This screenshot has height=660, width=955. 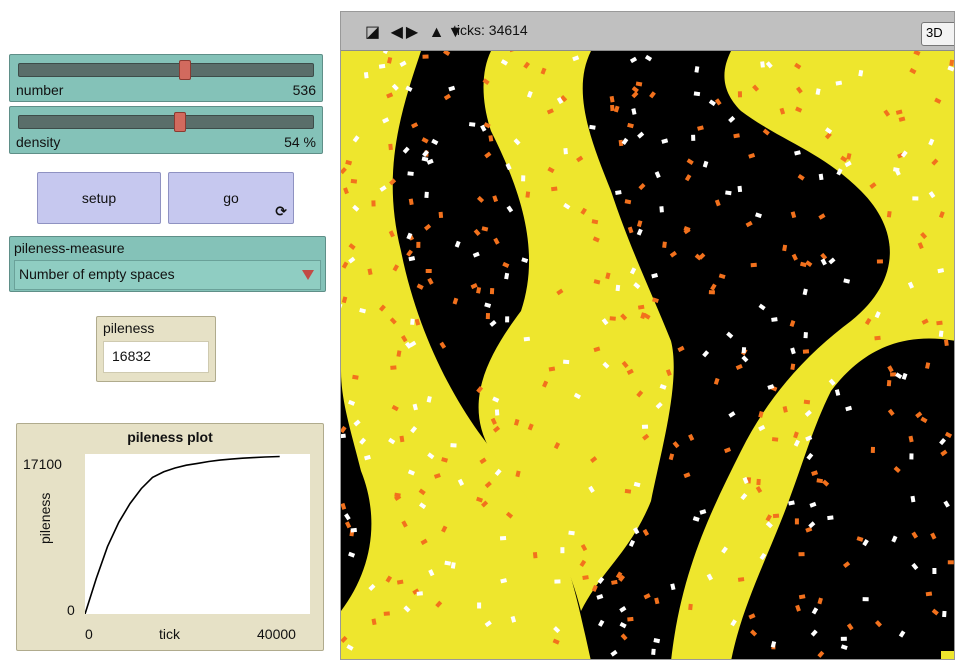 I want to click on density-slider: density 54 %, so click(x=166, y=130).